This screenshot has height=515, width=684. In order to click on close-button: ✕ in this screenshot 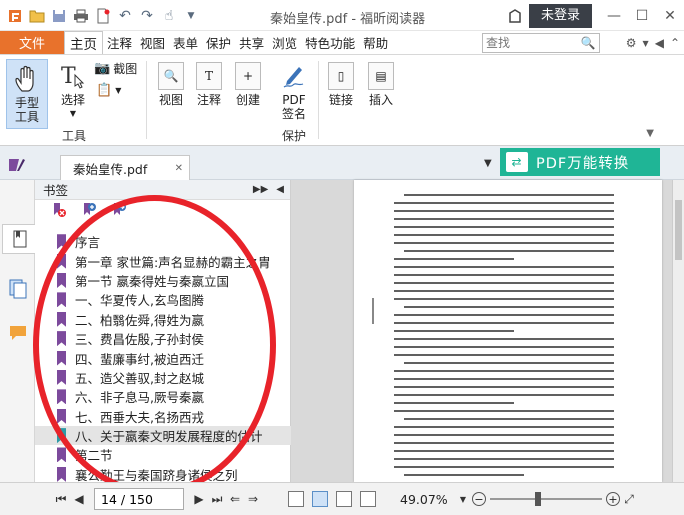, I will do `click(670, 15)`.